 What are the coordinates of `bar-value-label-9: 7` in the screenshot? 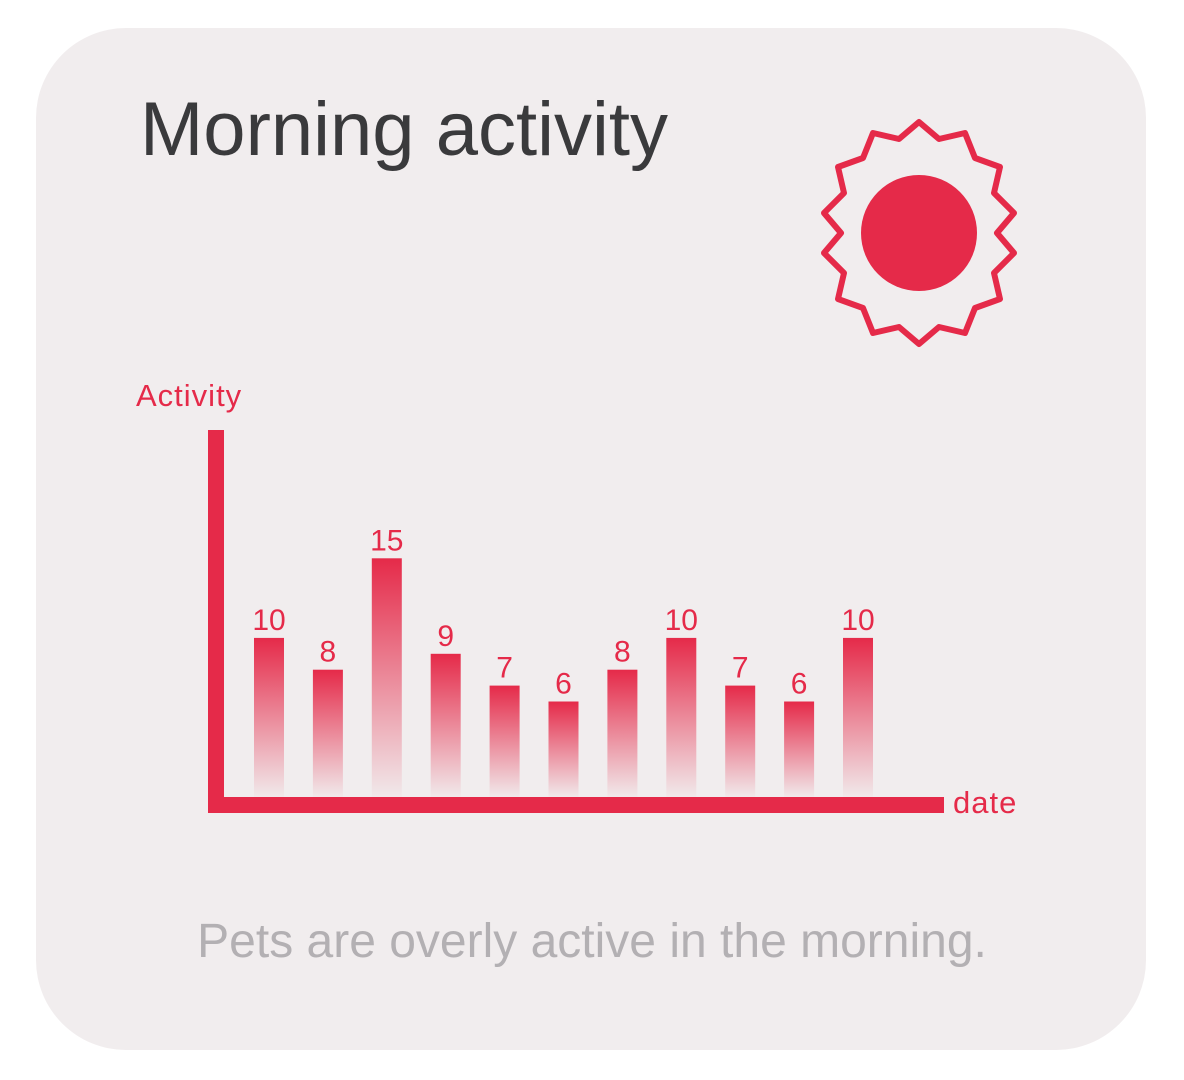 It's located at (740, 668).